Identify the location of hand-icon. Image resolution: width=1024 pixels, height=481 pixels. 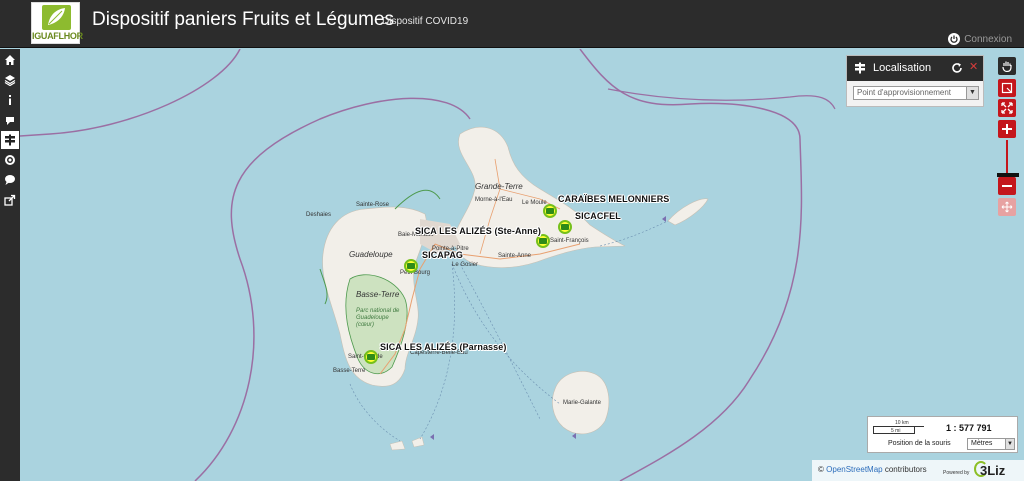
(1007, 66).